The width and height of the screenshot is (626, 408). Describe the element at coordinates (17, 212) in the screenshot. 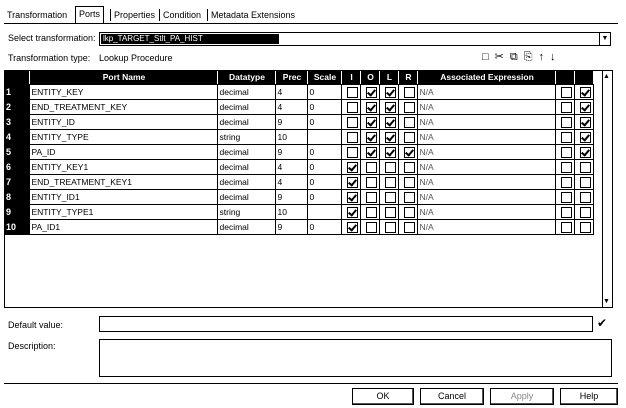

I see `row-number: 9` at that location.